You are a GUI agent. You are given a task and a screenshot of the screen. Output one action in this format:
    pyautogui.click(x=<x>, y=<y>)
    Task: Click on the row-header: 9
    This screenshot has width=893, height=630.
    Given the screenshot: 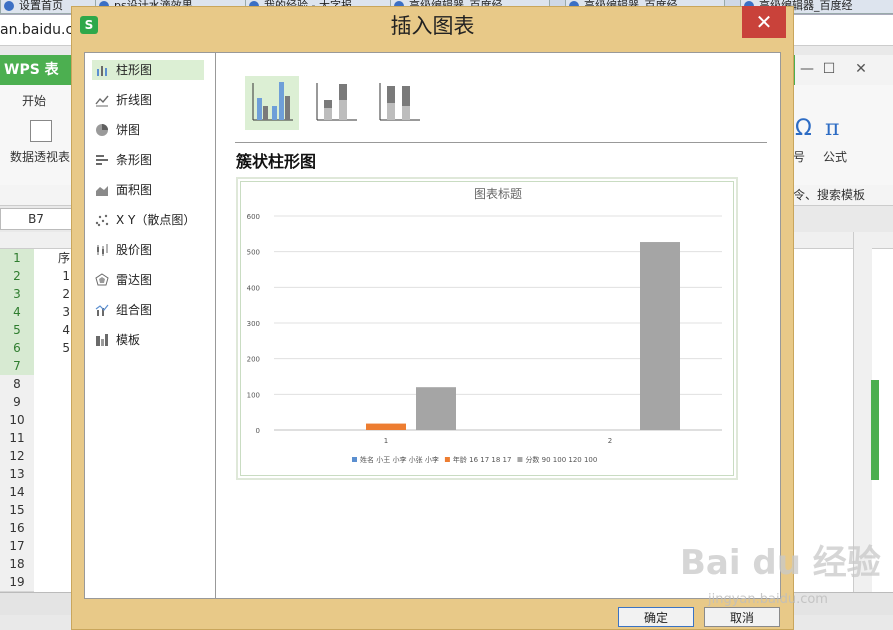 What is the action you would take?
    pyautogui.click(x=17, y=402)
    